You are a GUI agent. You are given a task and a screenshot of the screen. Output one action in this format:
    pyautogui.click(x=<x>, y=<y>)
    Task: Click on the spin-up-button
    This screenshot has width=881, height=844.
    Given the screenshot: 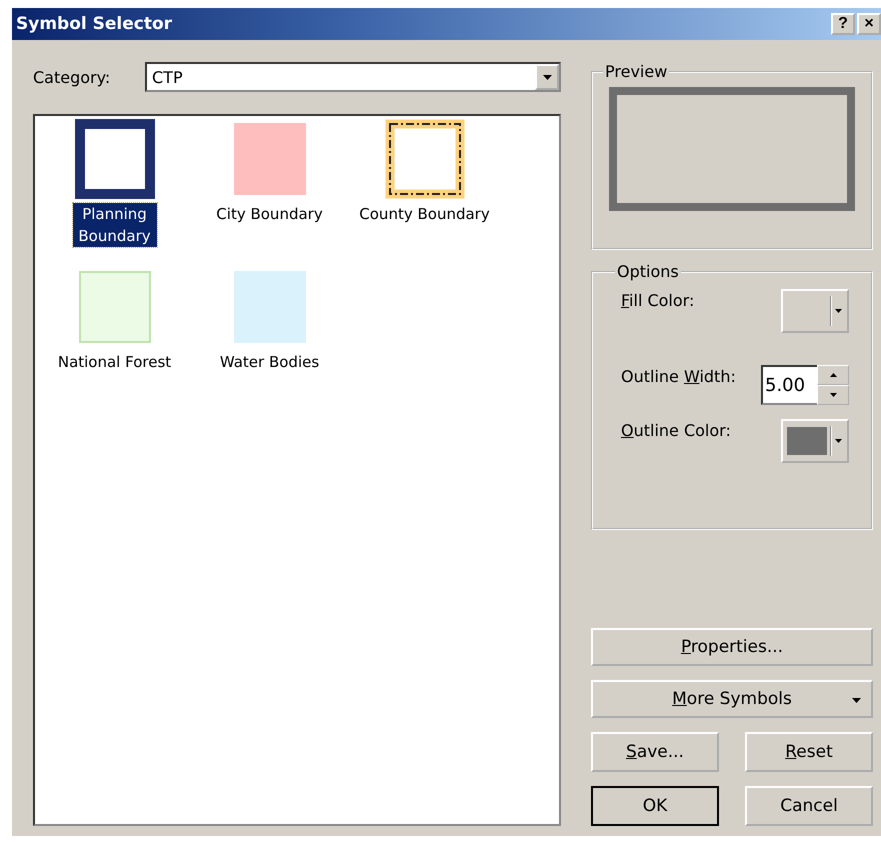 What is the action you would take?
    pyautogui.click(x=833, y=375)
    